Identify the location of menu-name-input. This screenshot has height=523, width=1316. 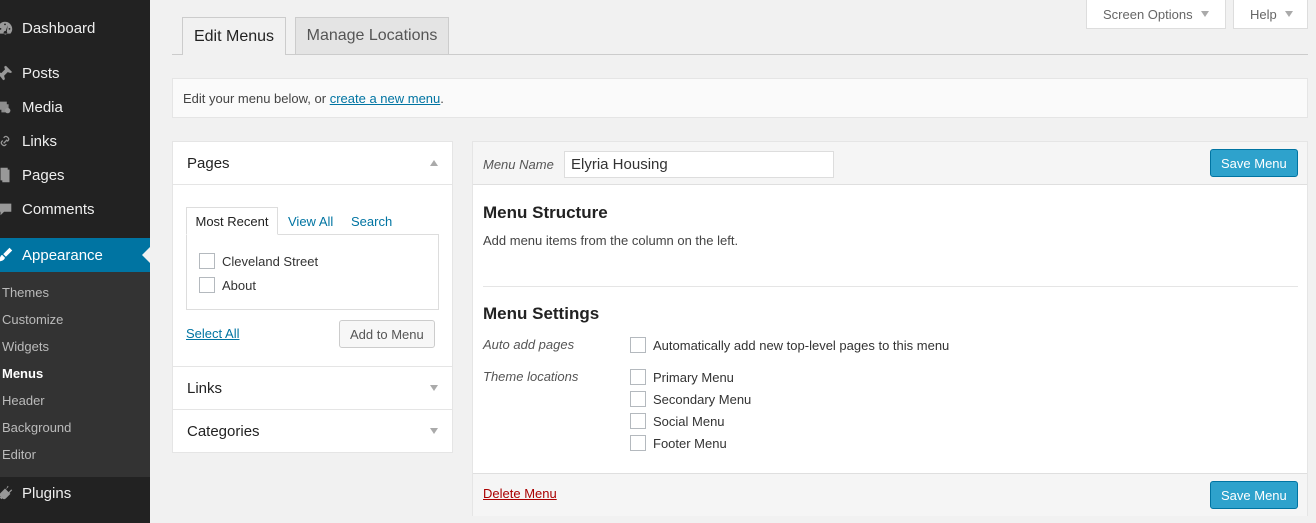
(699, 164).